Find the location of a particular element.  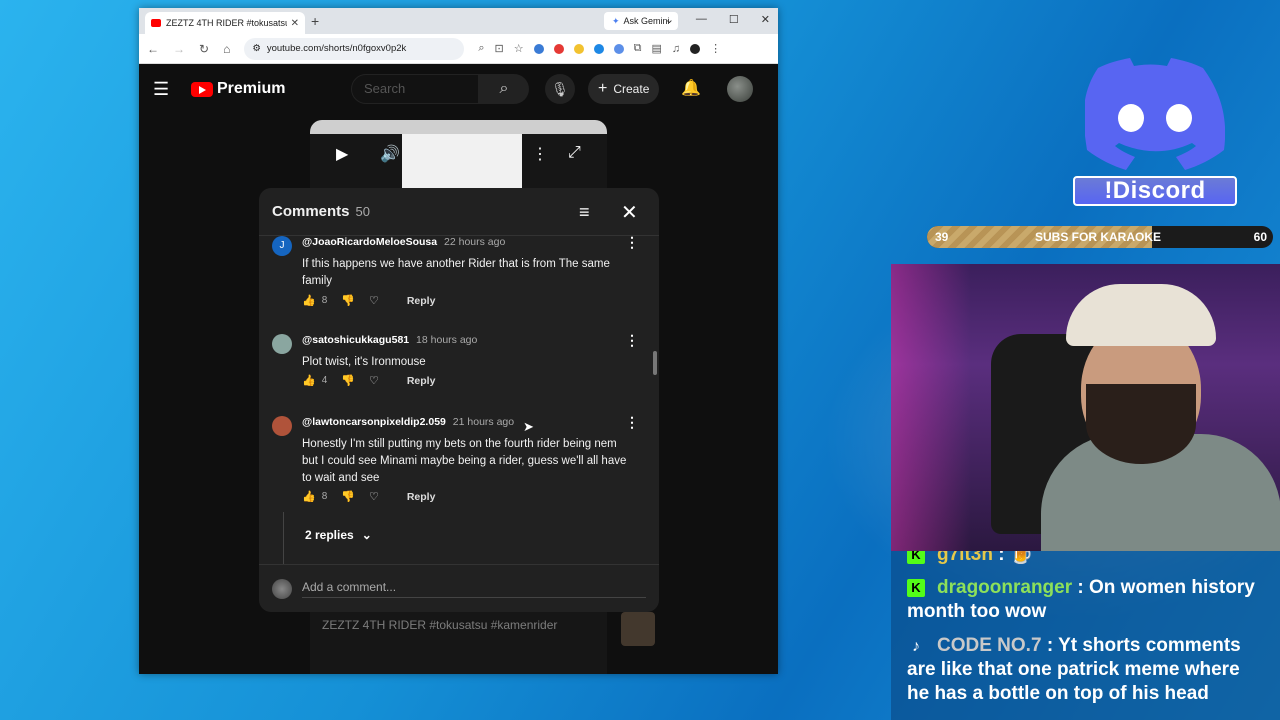

account-avatar is located at coordinates (740, 89).